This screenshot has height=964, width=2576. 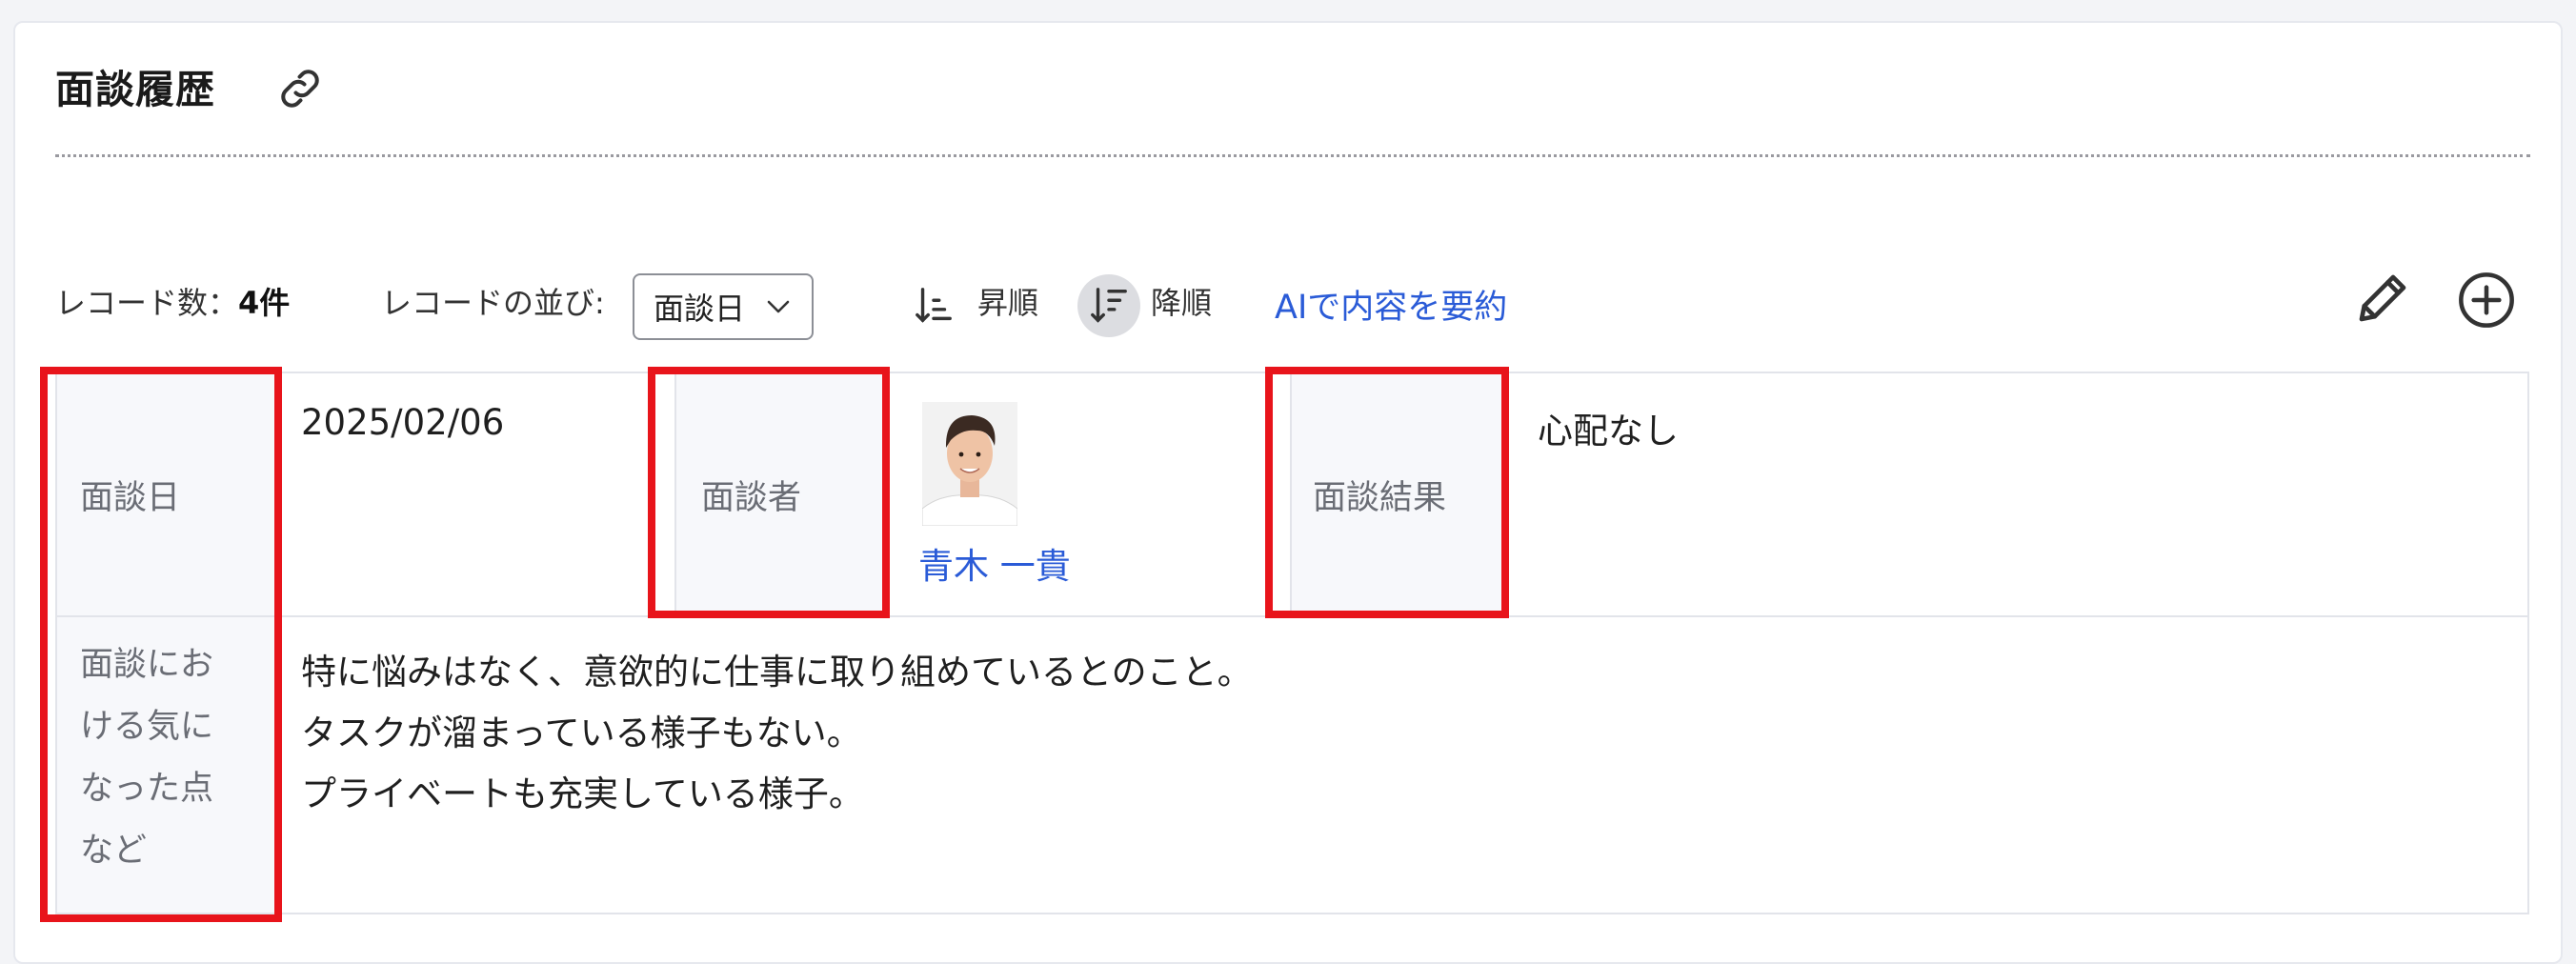 What do you see at coordinates (135, 90) in the screenshot?
I see `section-title: 面談履歴` at bounding box center [135, 90].